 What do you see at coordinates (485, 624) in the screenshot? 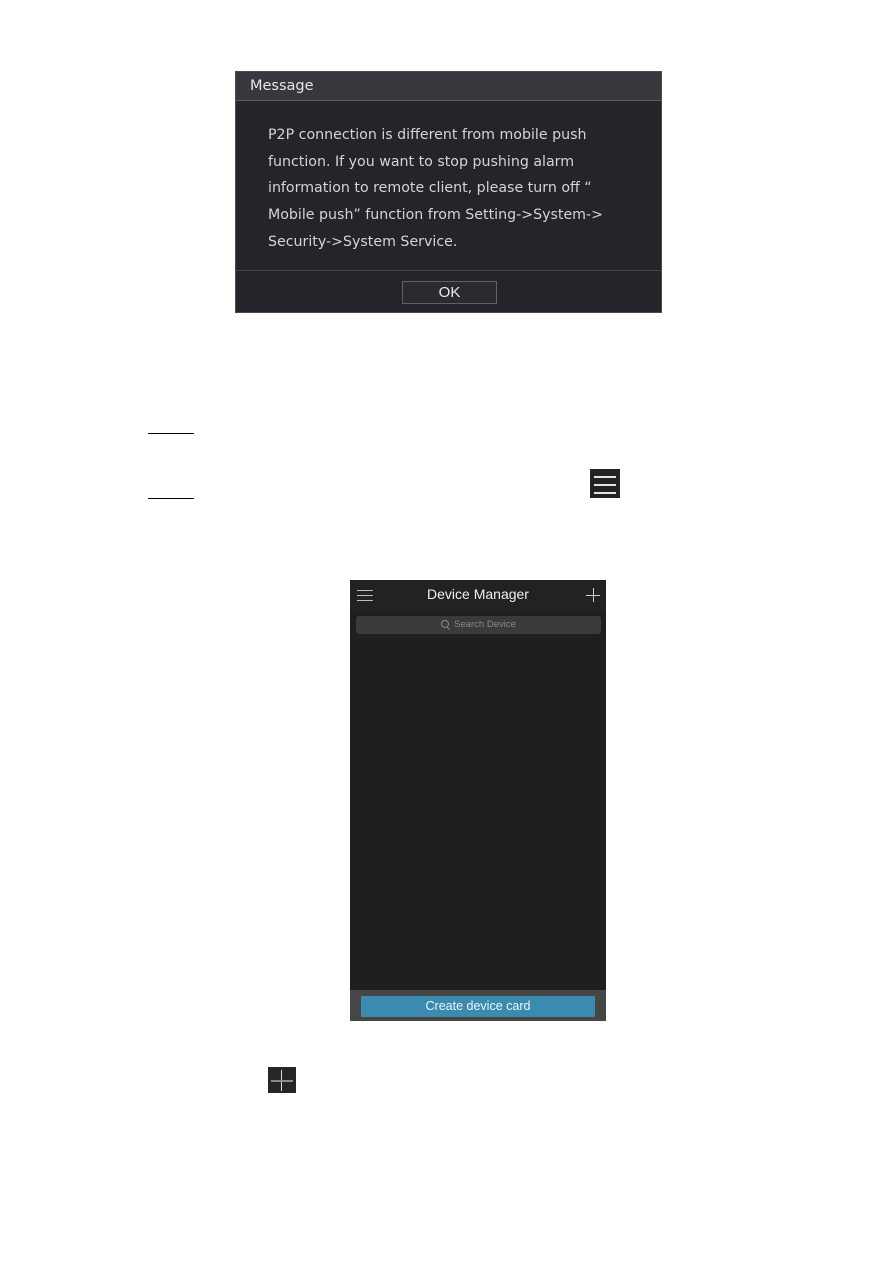
I see `search-placeholder: Search Device` at bounding box center [485, 624].